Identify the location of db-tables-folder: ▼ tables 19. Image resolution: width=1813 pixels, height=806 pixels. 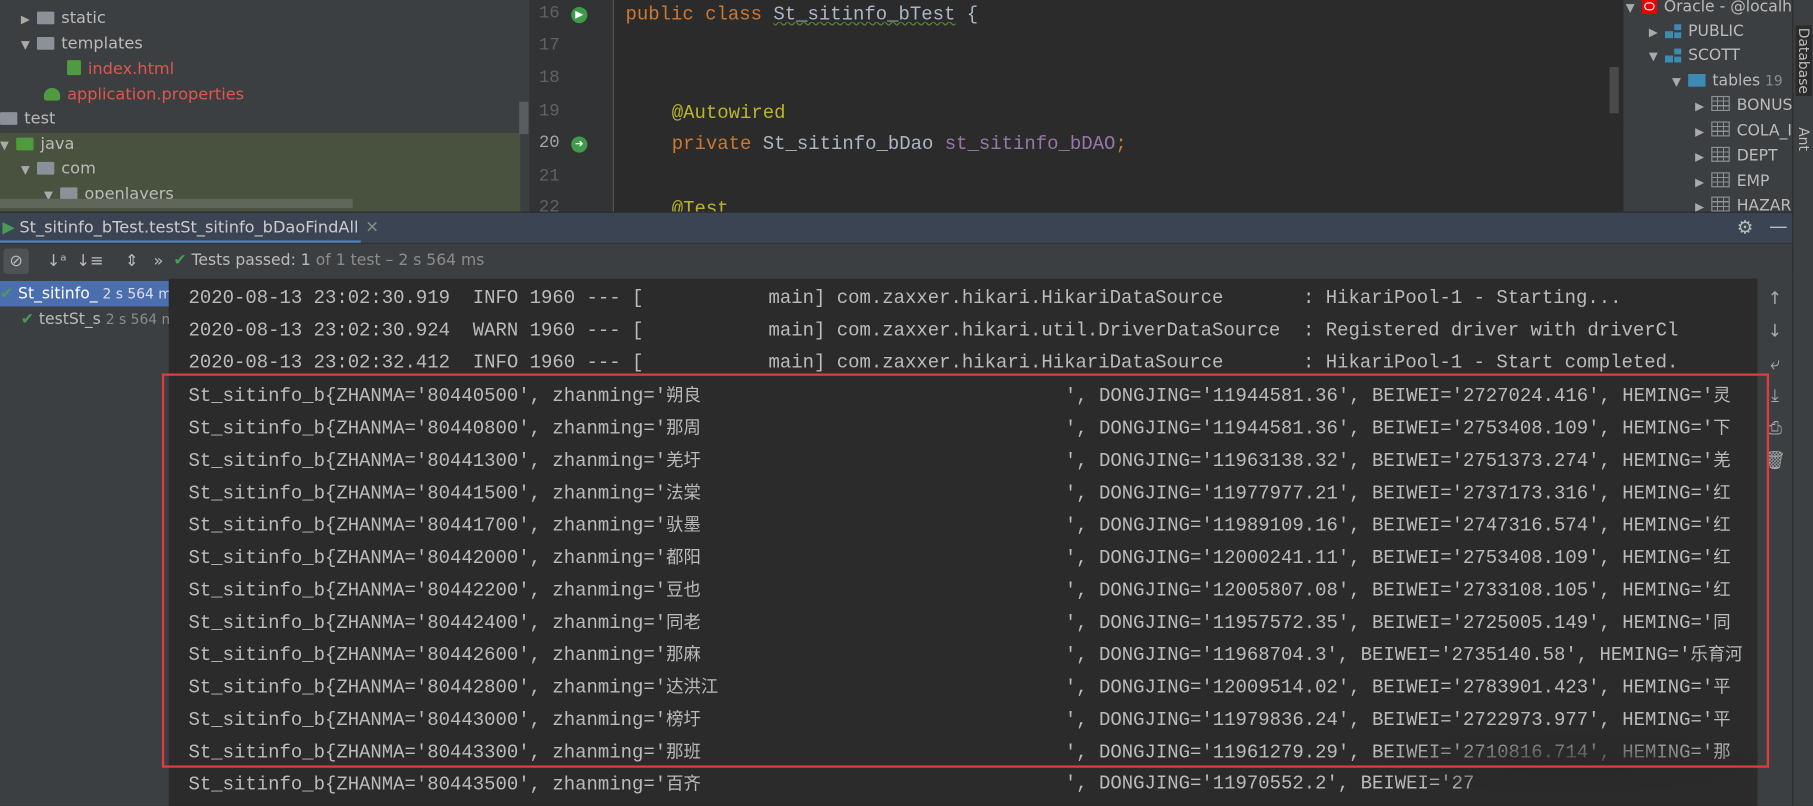
(1727, 81).